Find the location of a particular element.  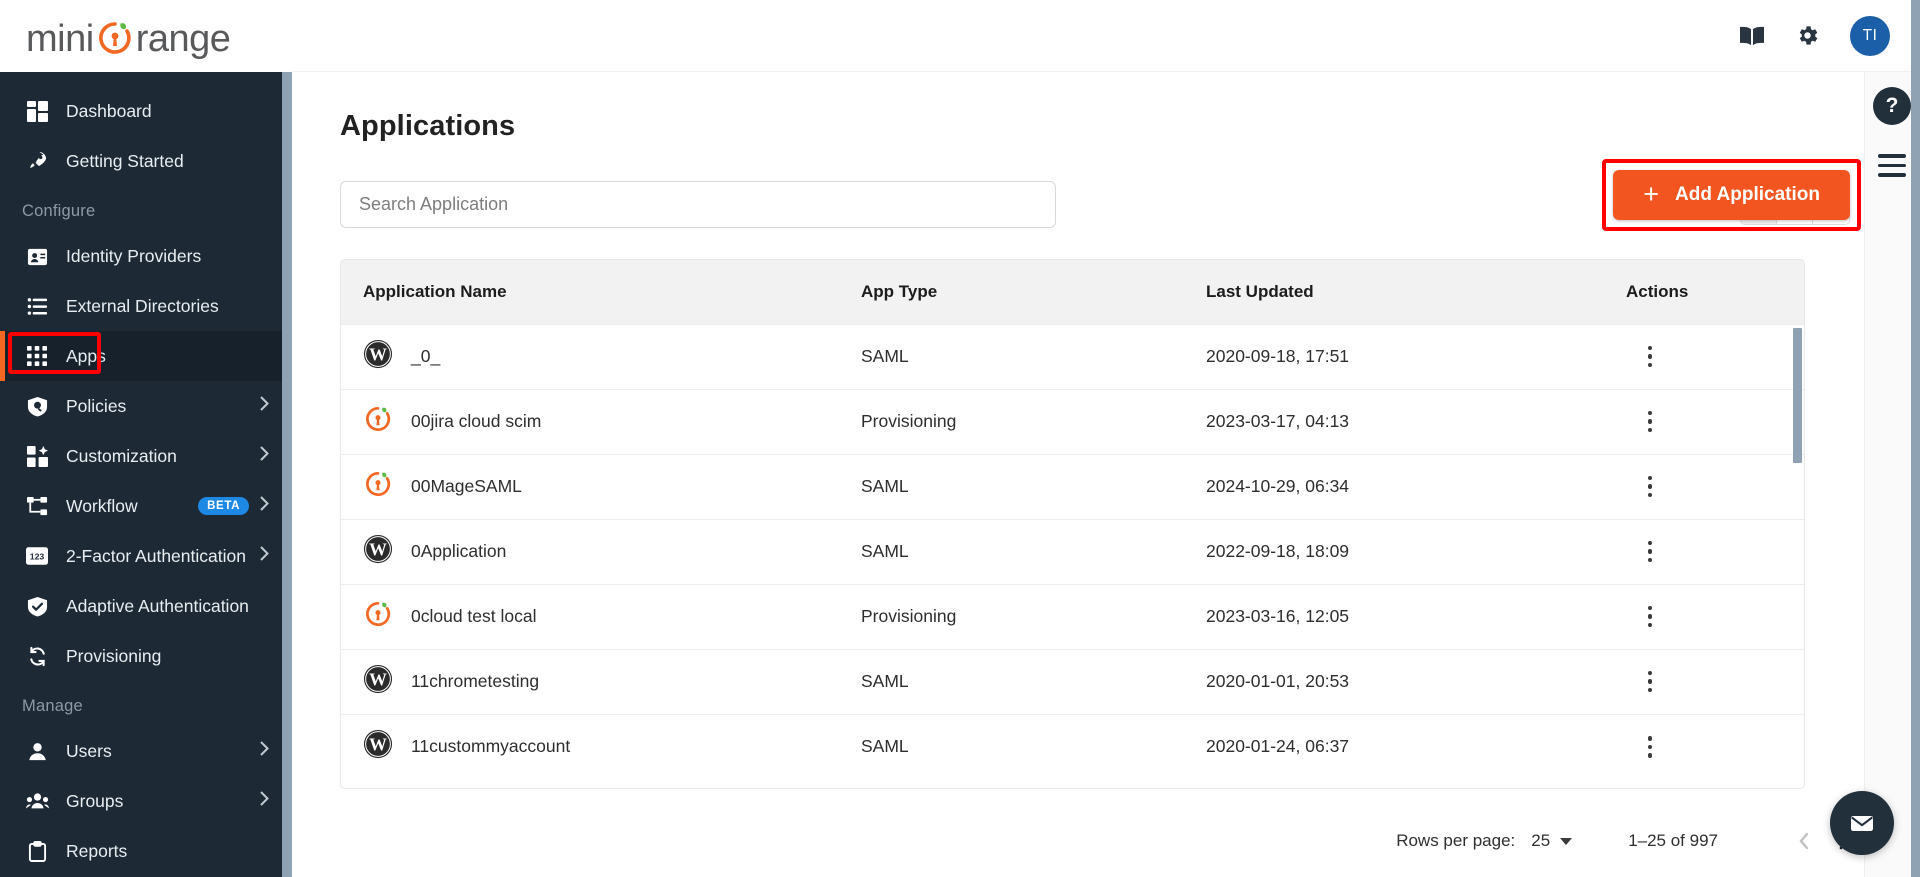

sidebar-item-users: Users is located at coordinates (146, 751).